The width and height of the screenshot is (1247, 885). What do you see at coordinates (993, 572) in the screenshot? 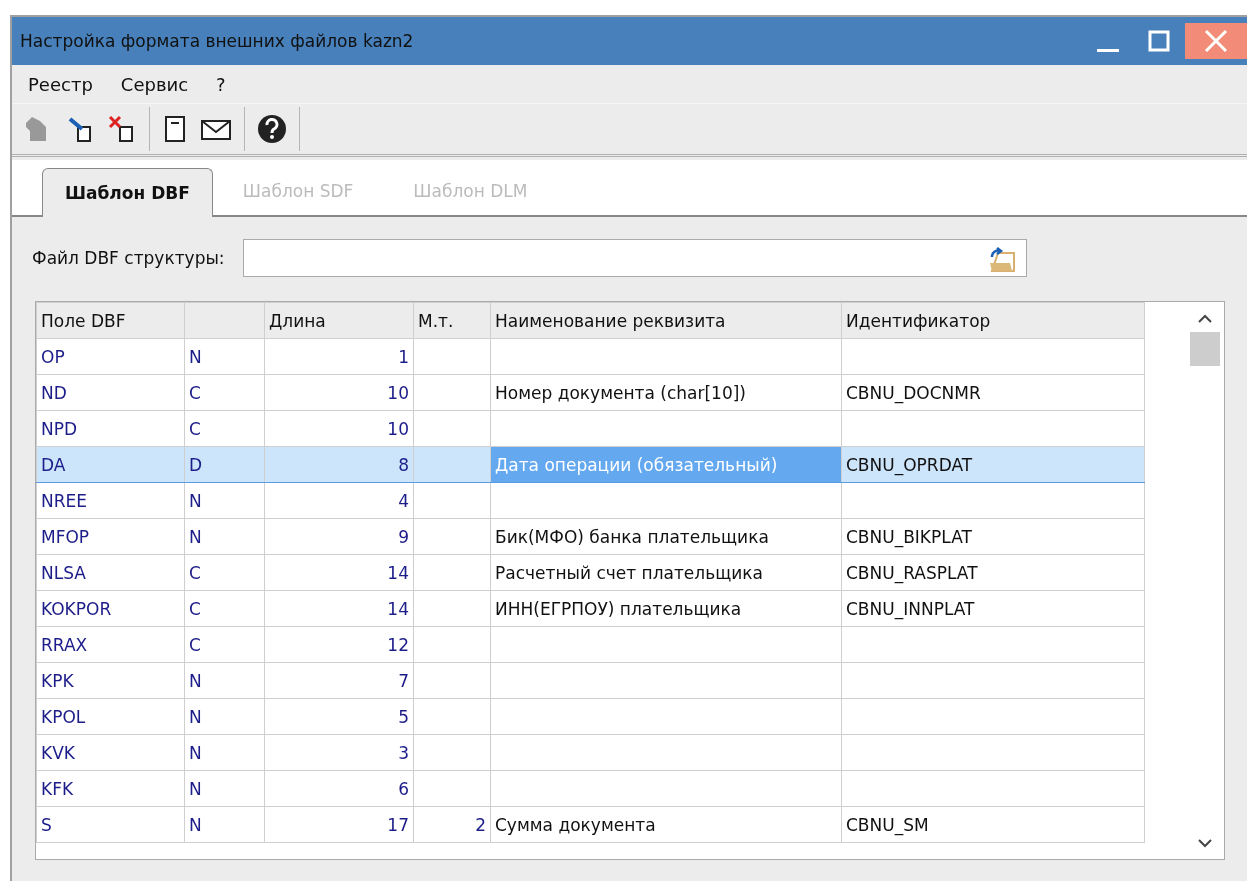
I see `table-cell: CBNU_RASPLAT` at bounding box center [993, 572].